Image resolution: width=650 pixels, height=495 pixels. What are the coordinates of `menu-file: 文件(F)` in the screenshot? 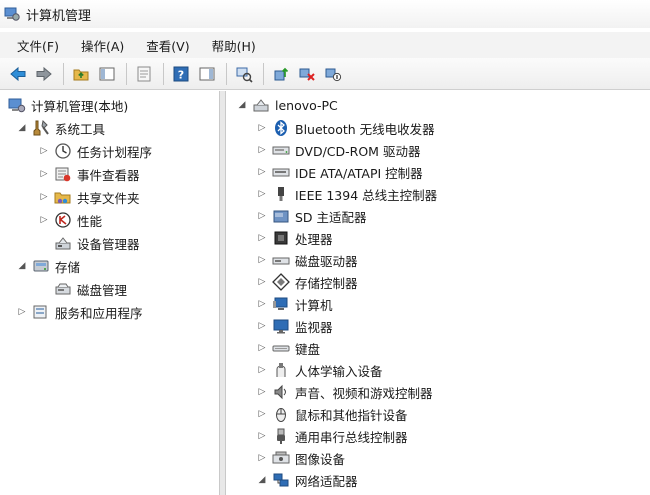 It's located at (38, 45).